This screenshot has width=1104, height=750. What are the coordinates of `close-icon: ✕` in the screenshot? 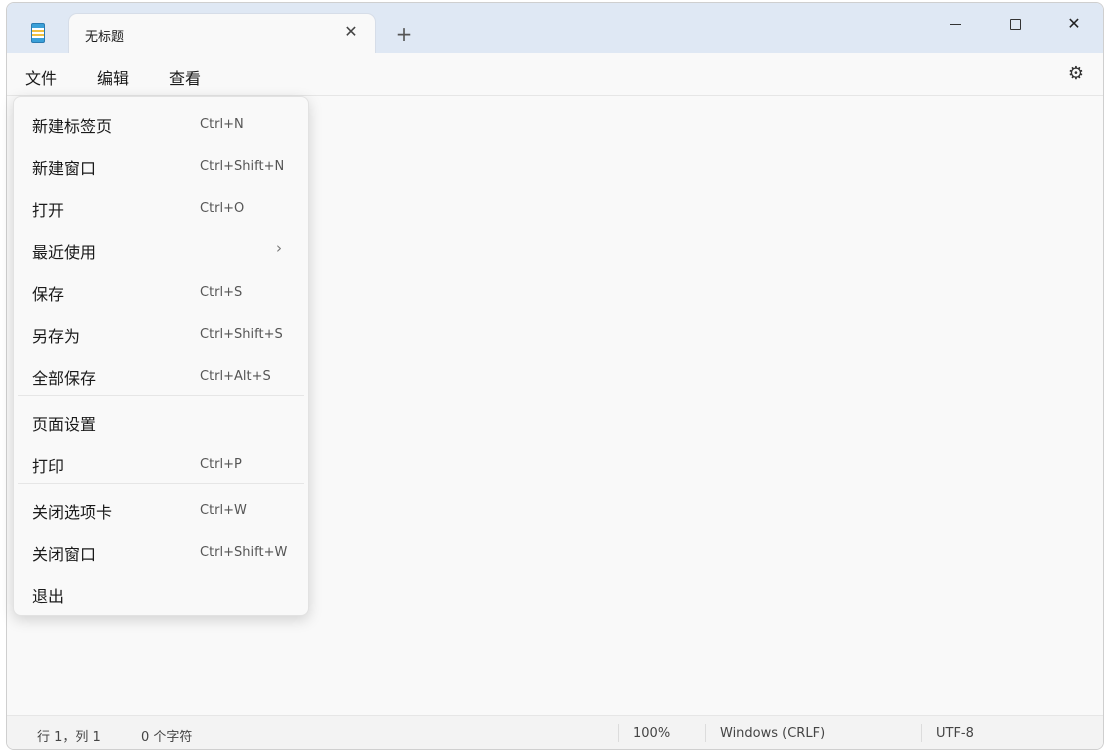 It's located at (1074, 23).